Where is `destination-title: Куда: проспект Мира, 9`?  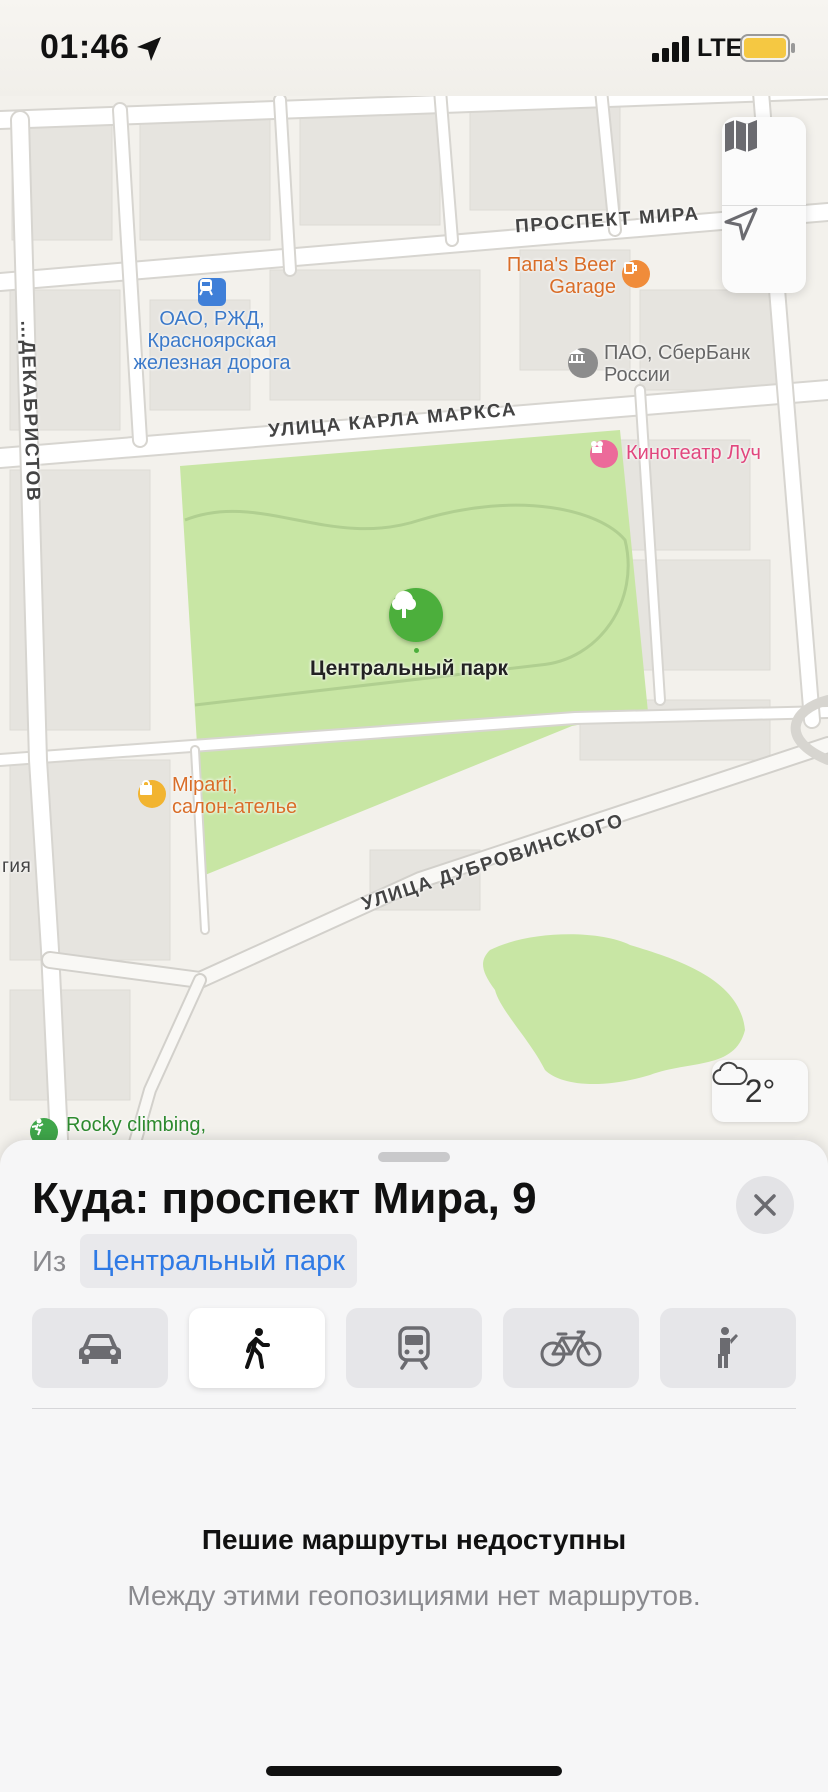
destination-title: Куда: проспект Мира, 9 is located at coordinates (284, 1198).